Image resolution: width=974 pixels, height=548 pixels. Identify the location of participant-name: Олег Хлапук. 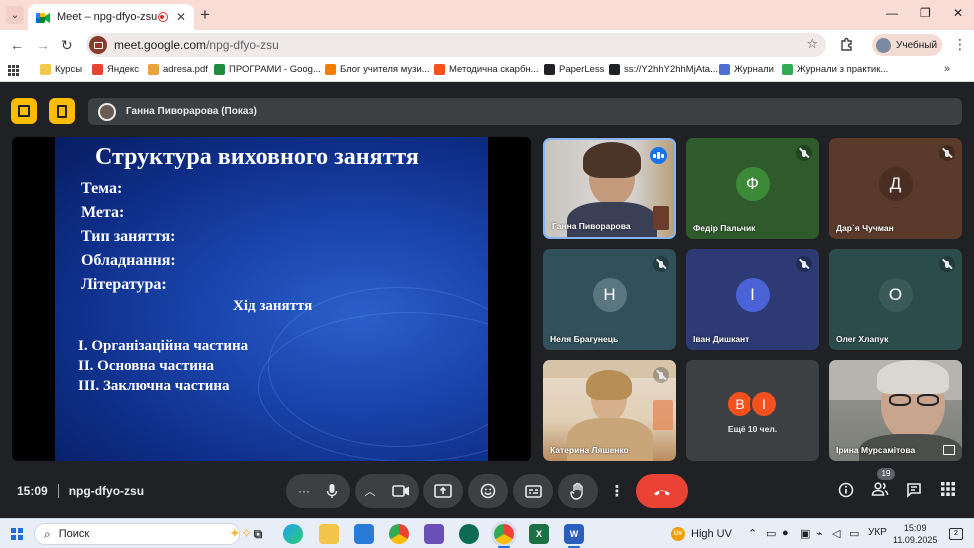
(862, 339).